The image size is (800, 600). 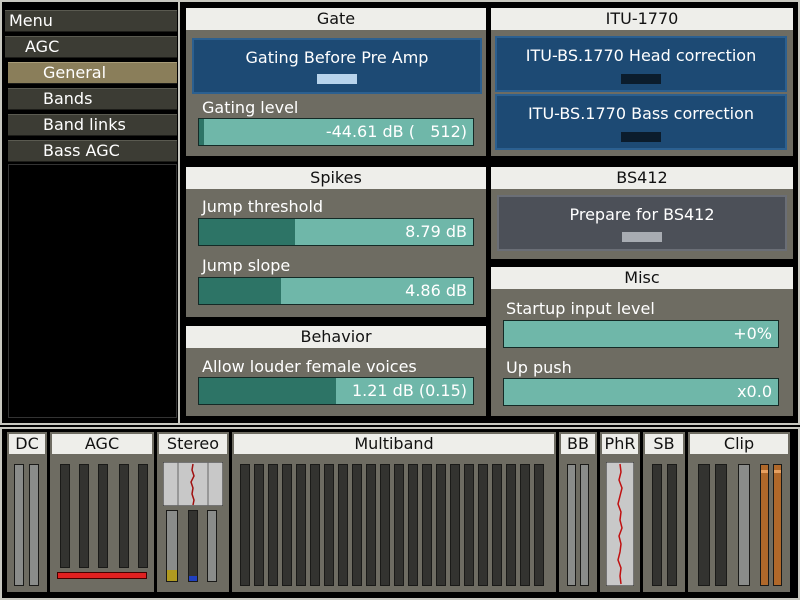 I want to click on jump-threshold-label: Jump threshold, so click(x=263, y=206).